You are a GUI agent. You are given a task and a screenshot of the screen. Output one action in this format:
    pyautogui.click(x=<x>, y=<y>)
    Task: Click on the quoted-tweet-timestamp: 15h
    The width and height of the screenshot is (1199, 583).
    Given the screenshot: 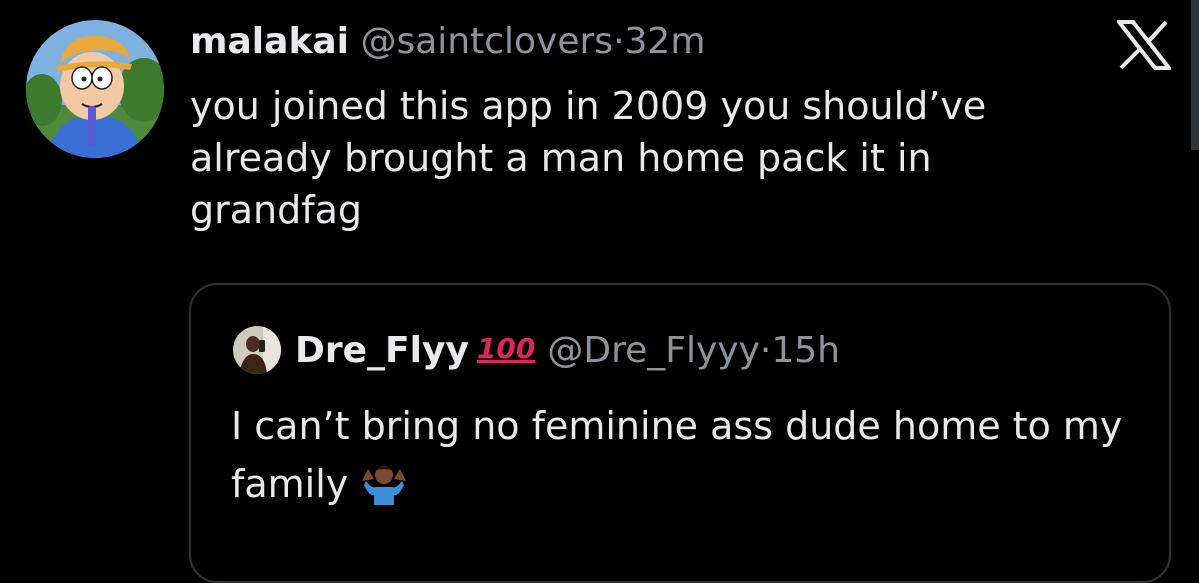 What is the action you would take?
    pyautogui.click(x=805, y=350)
    